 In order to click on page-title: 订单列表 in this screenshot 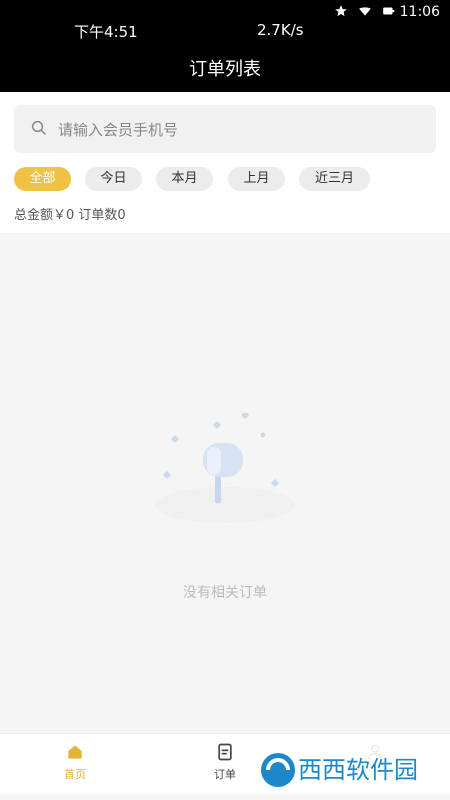, I will do `click(225, 69)`.